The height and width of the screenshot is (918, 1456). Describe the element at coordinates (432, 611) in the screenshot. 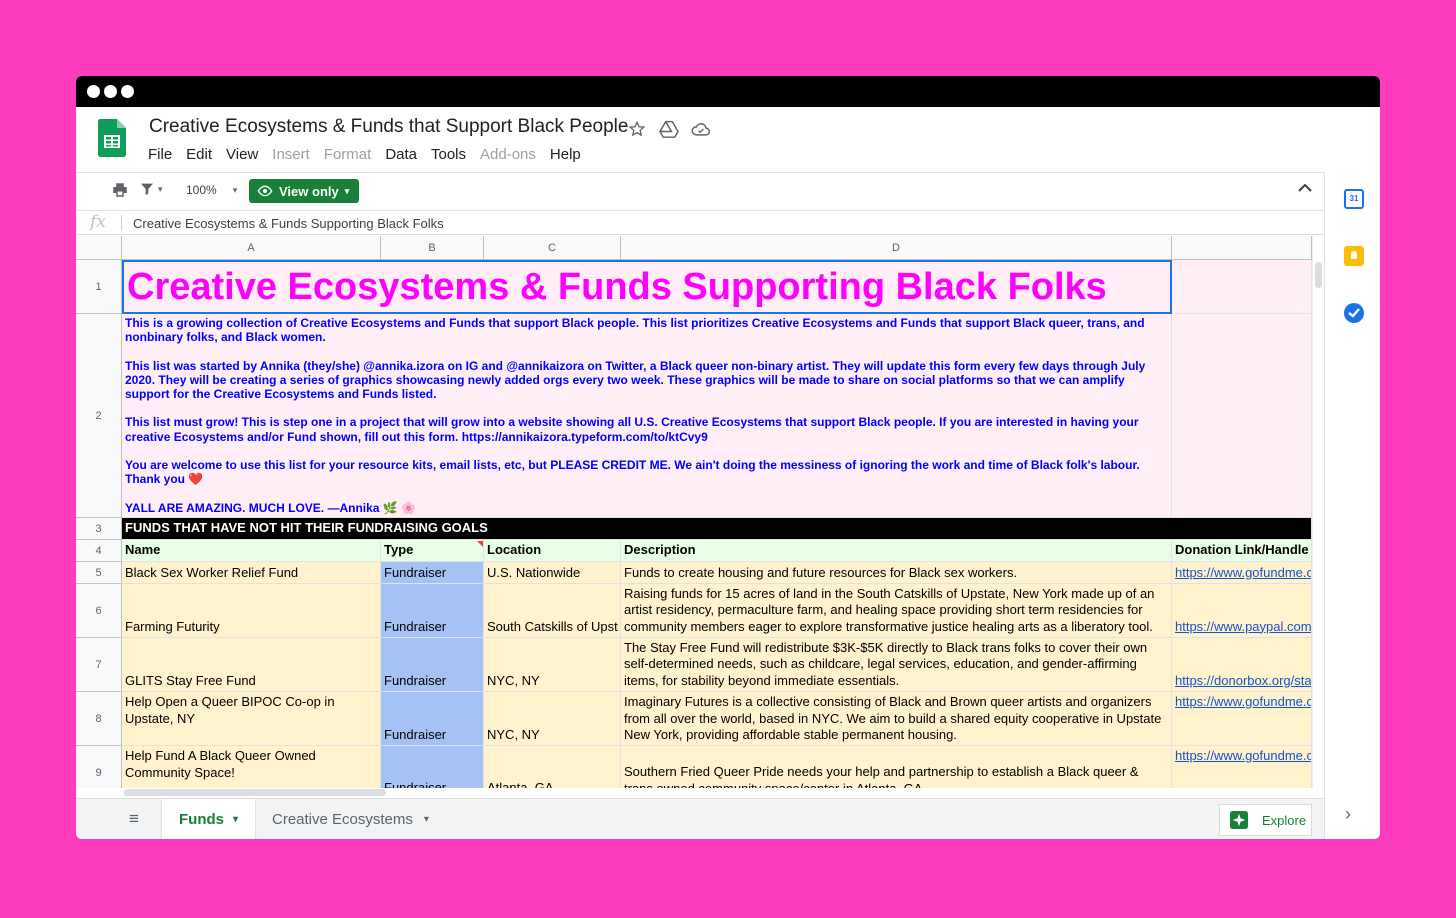

I see `fund-2-type-cell: Fundraiser` at that location.